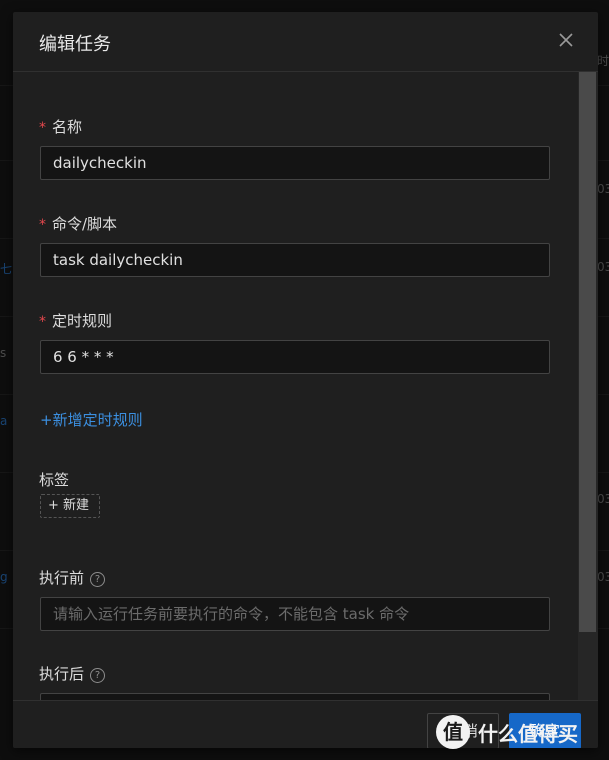 The height and width of the screenshot is (760, 609). I want to click on tags-label: 标签, so click(54, 480).